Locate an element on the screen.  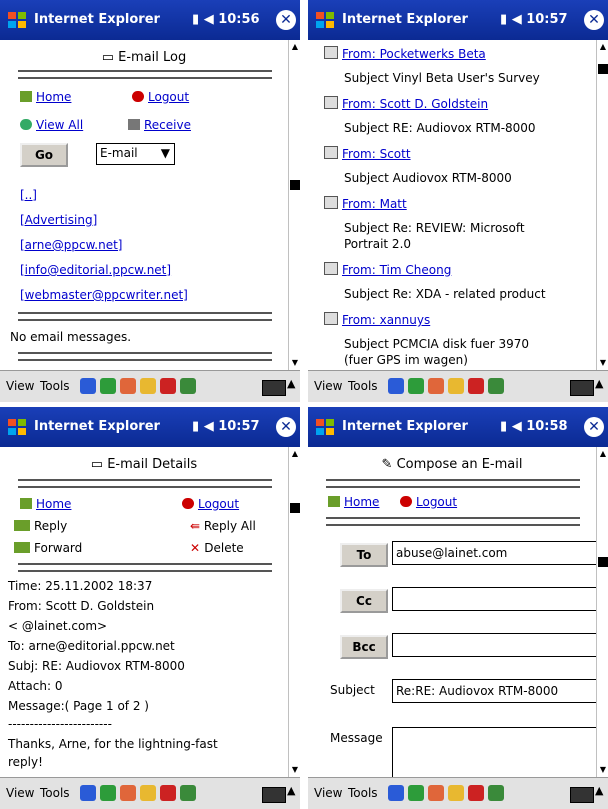
view-all-link: View All is located at coordinates (51, 125).